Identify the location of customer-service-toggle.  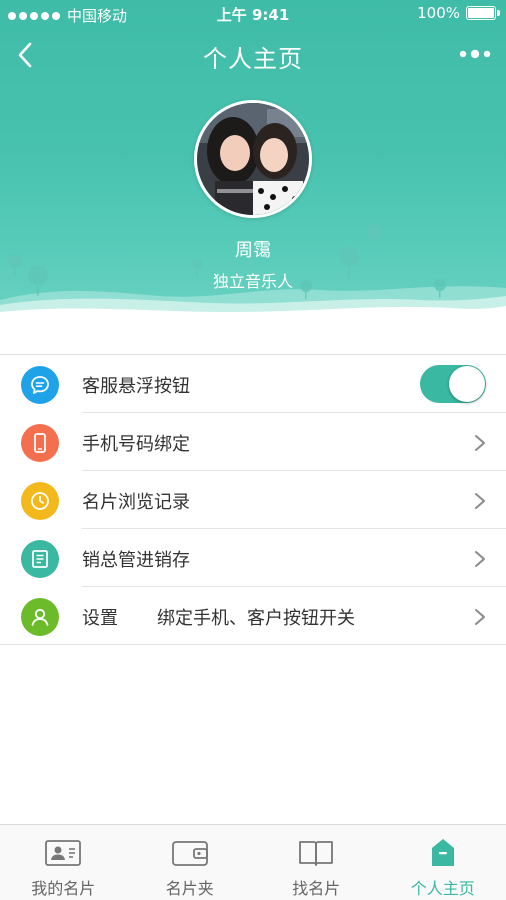
(453, 384).